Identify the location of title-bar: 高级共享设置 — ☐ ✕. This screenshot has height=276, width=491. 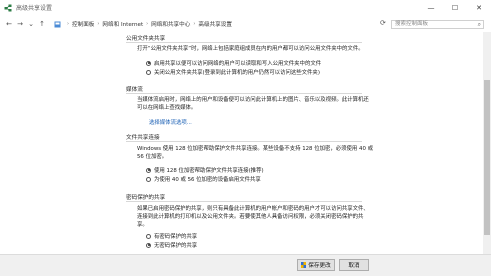
(245, 8).